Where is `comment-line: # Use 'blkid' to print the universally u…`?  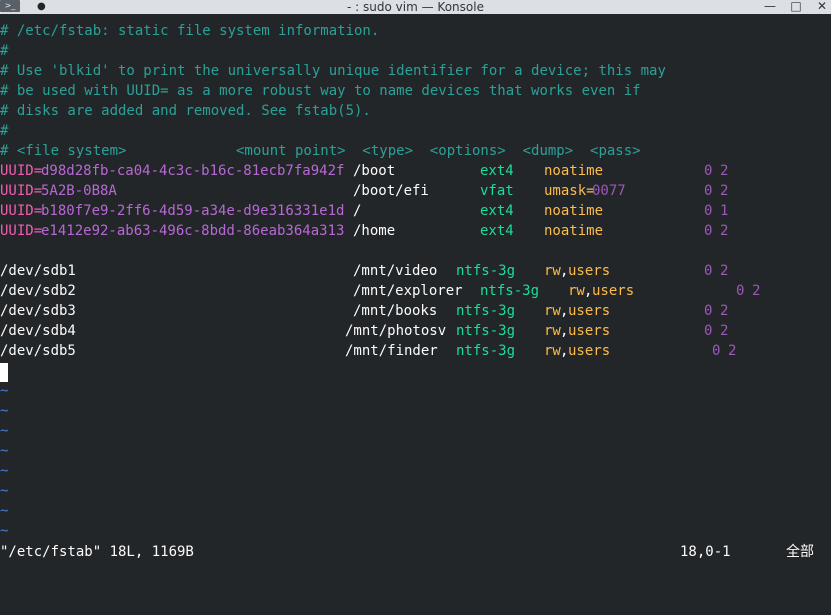
comment-line: # Use 'blkid' to print the universally u… is located at coordinates (333, 71).